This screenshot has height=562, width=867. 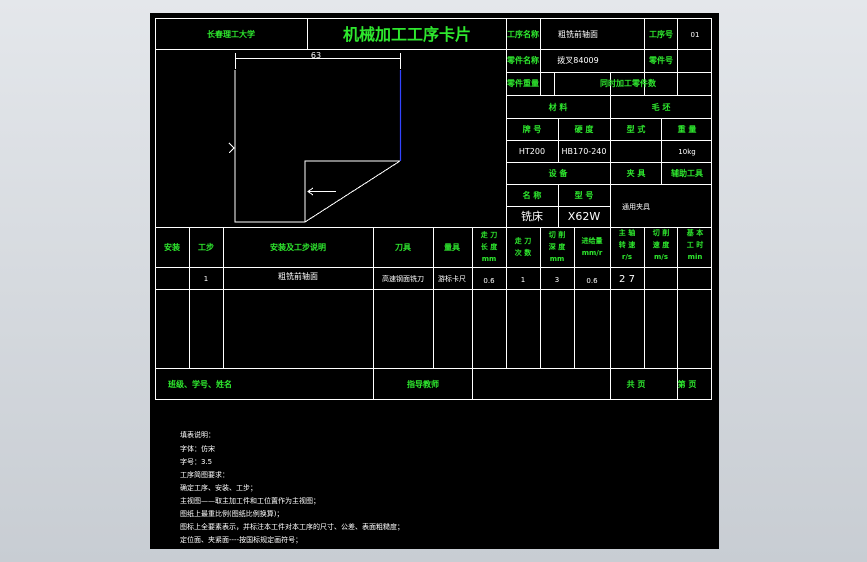 What do you see at coordinates (592, 253) in the screenshot?
I see `svg-text: mm/r` at bounding box center [592, 253].